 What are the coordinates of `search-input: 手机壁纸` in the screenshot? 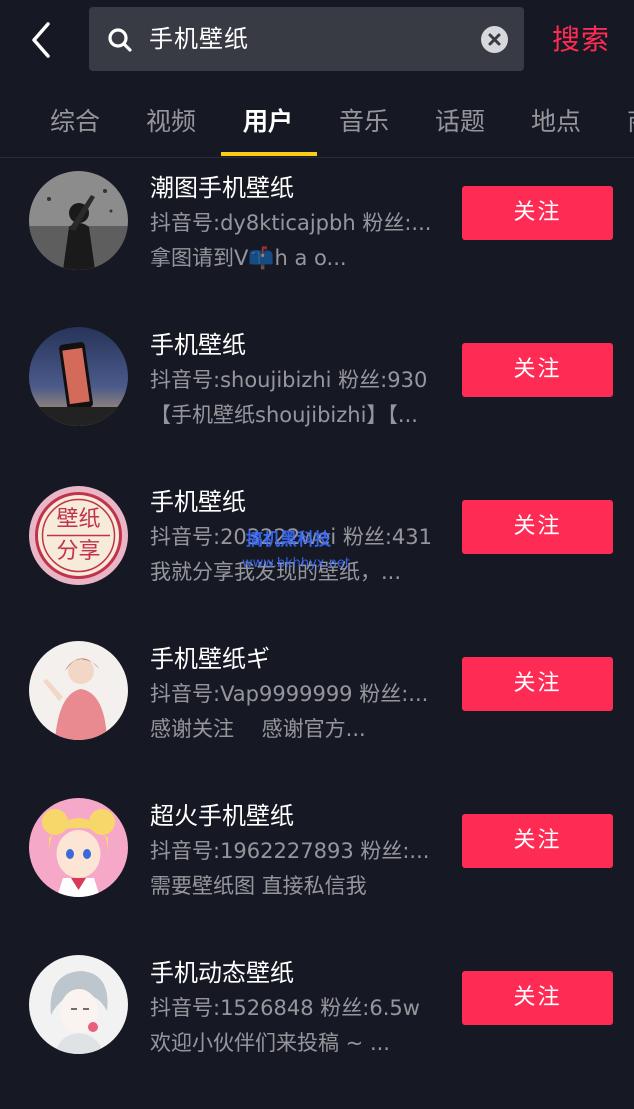 It's located at (306, 39).